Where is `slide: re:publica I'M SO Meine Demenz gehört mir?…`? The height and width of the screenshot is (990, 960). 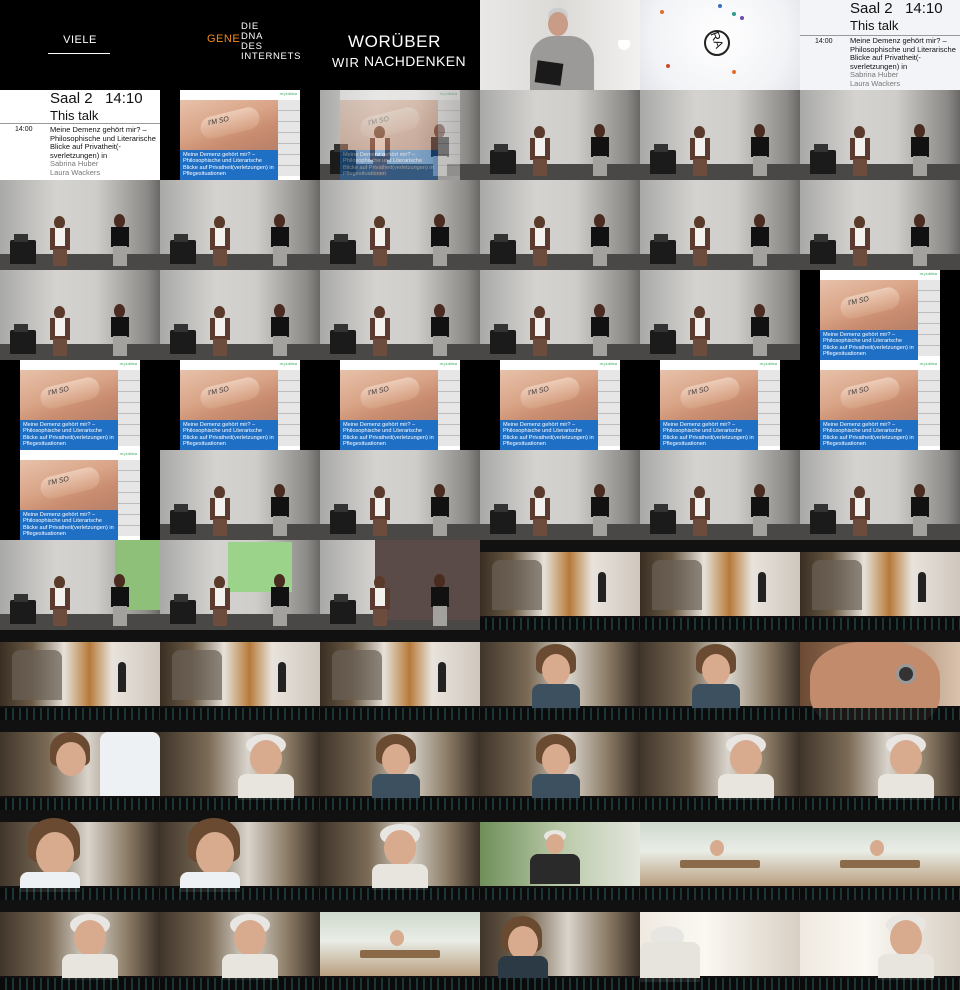
slide: re:publica I'M SO Meine Demenz gehört mir?… is located at coordinates (880, 315).